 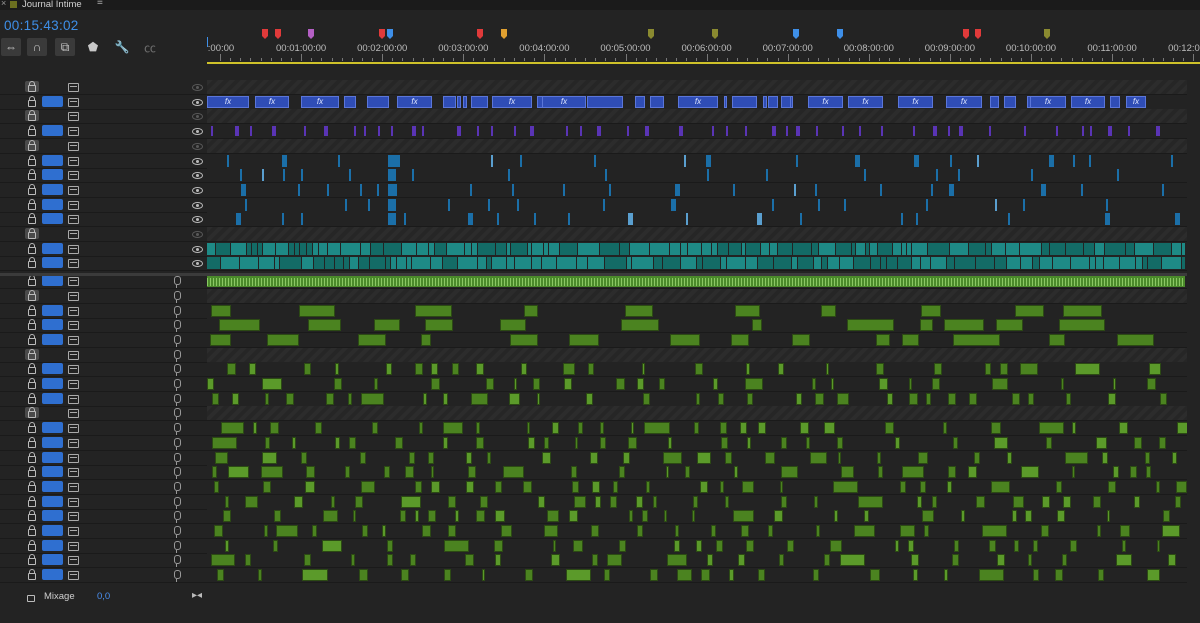 I want to click on track-lane-a13, so click(x=703, y=458).